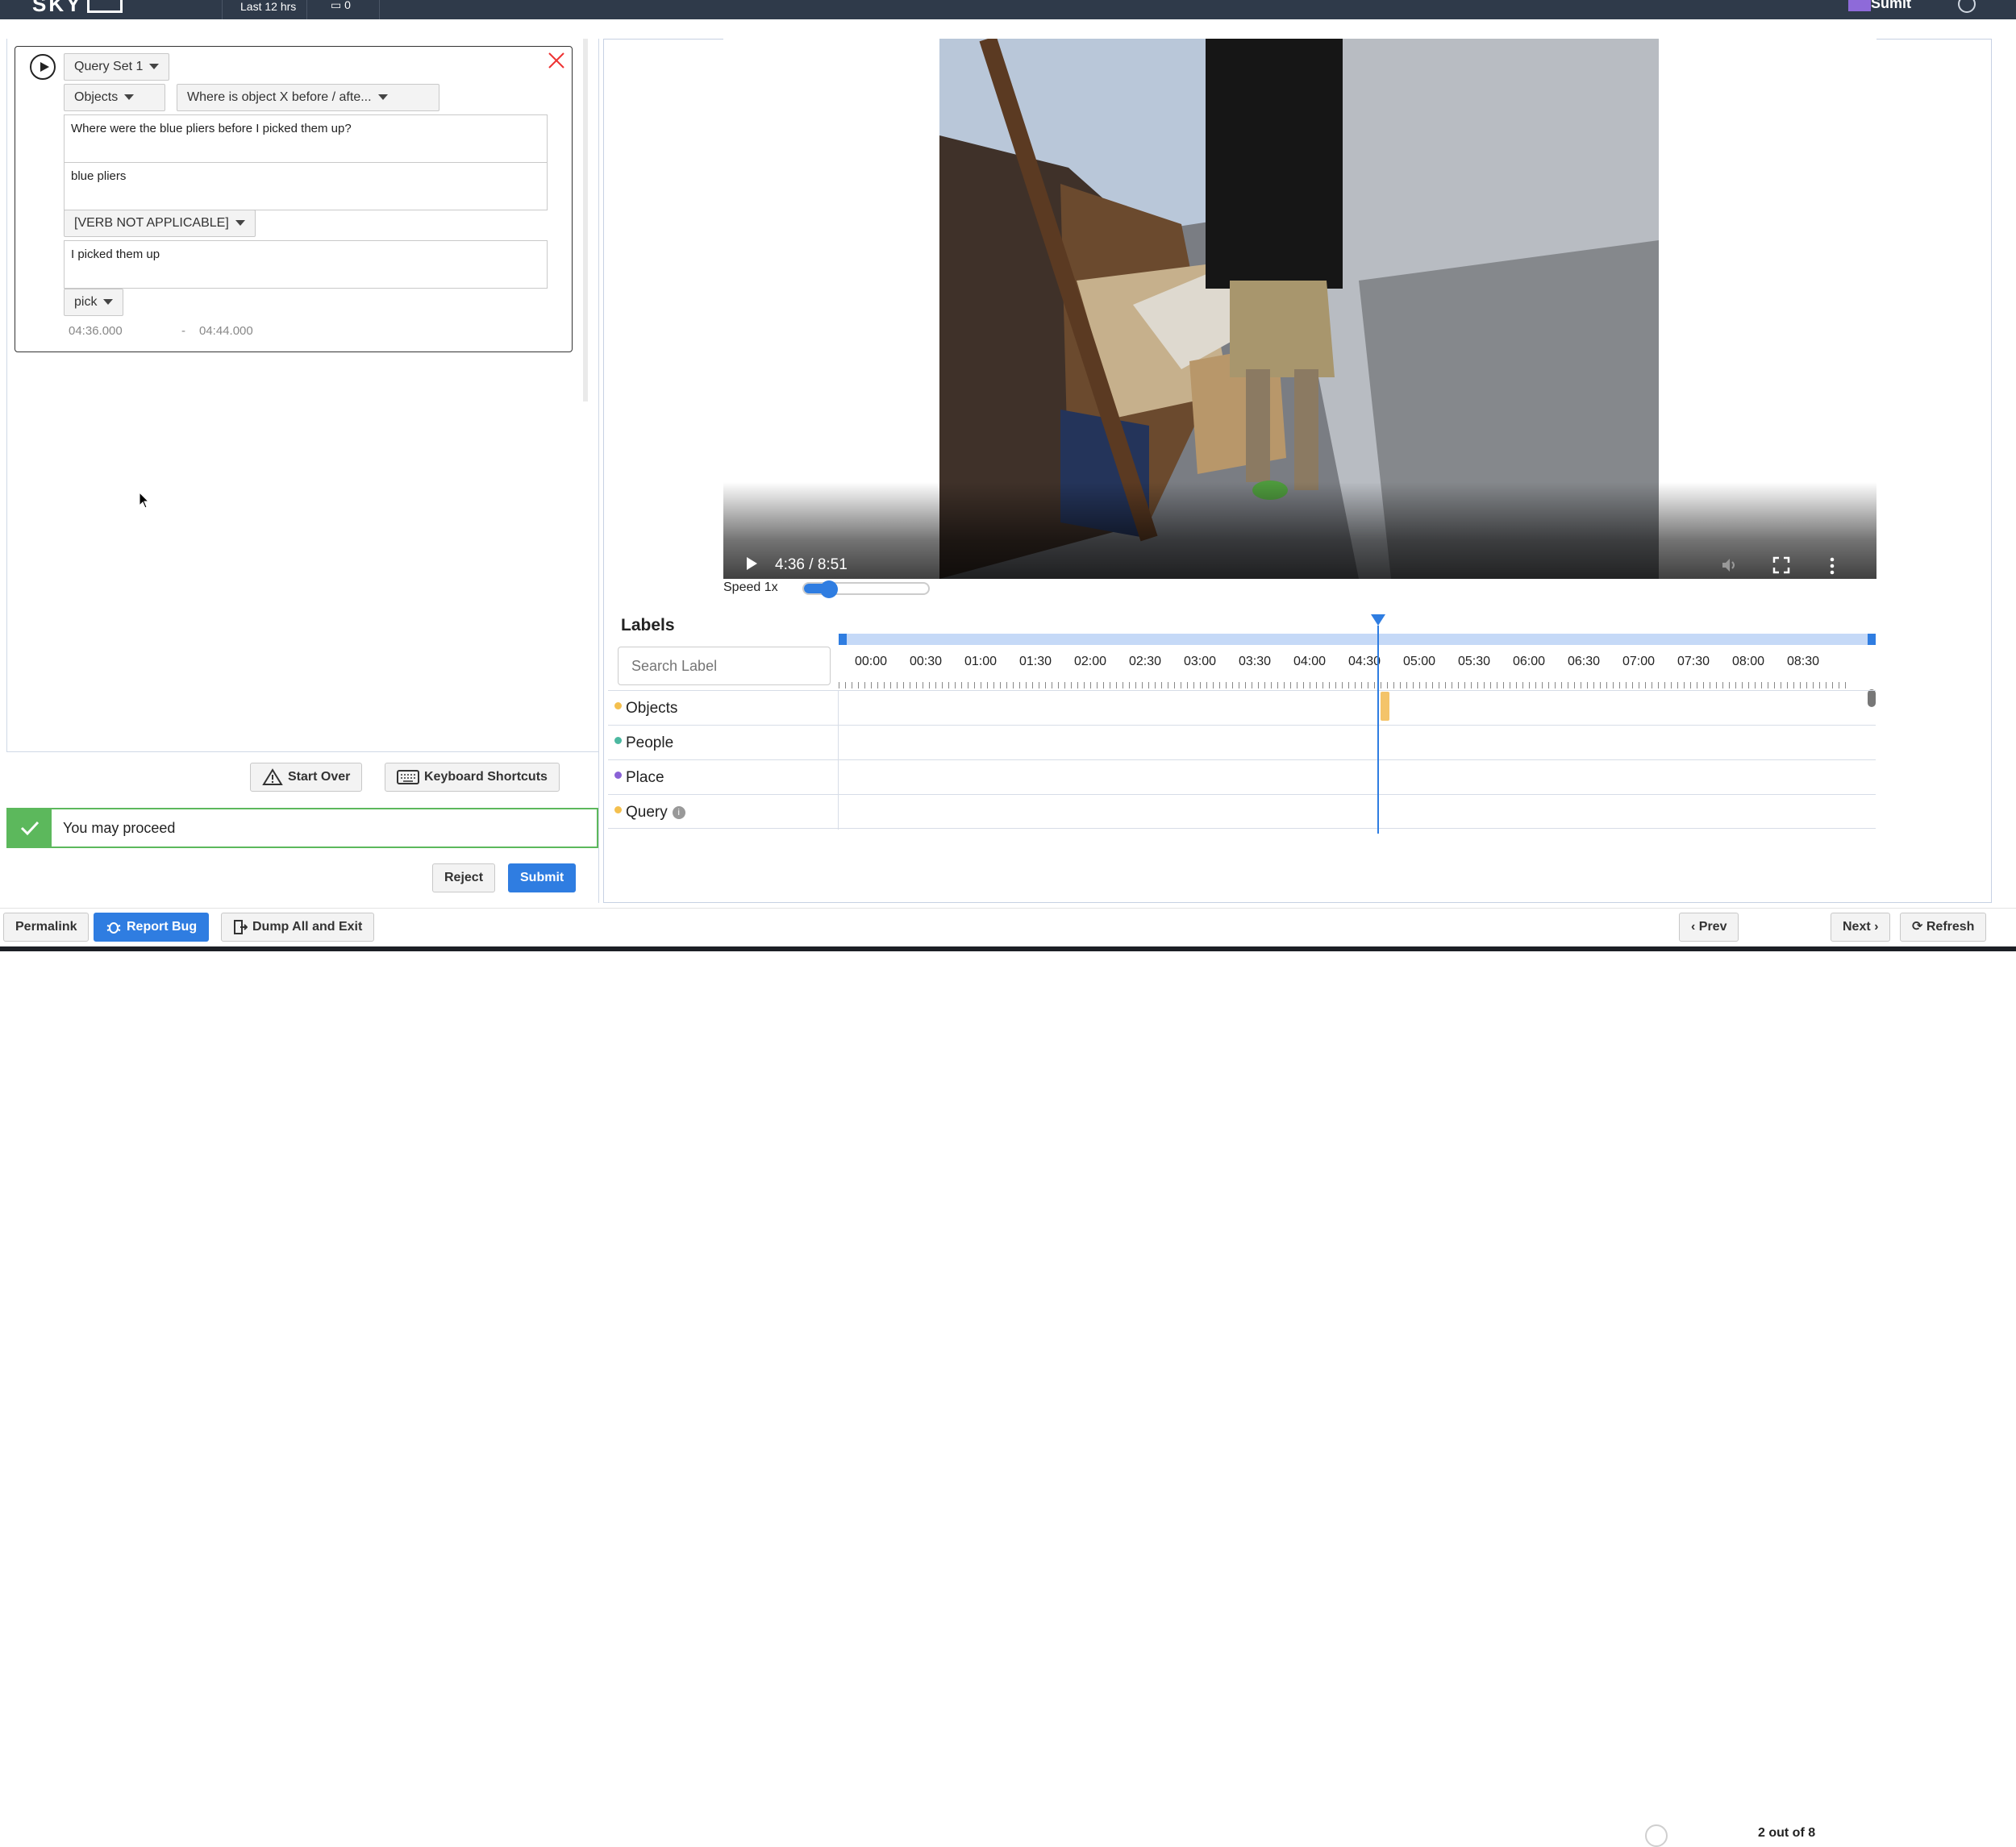 The width and height of the screenshot is (2016, 1847). What do you see at coordinates (307, 927) in the screenshot?
I see `dump-exit-label: Dump All and Exit` at bounding box center [307, 927].